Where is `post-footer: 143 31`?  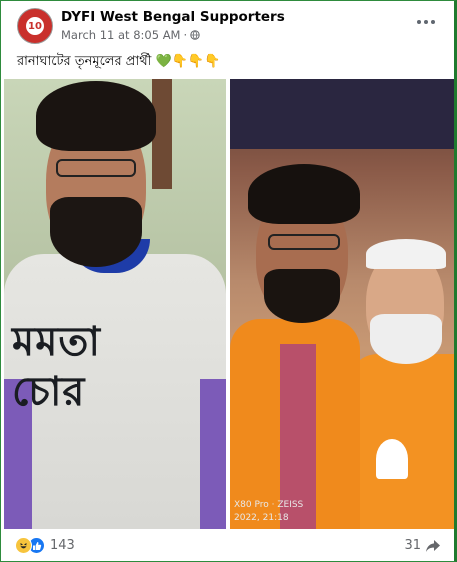
post-footer: 143 31 is located at coordinates (228, 546).